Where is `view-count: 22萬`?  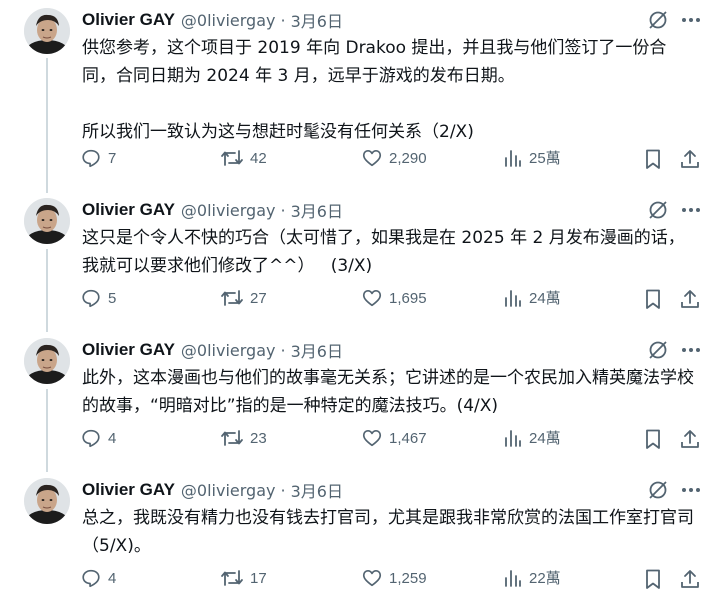
view-count: 22萬 is located at coordinates (545, 578).